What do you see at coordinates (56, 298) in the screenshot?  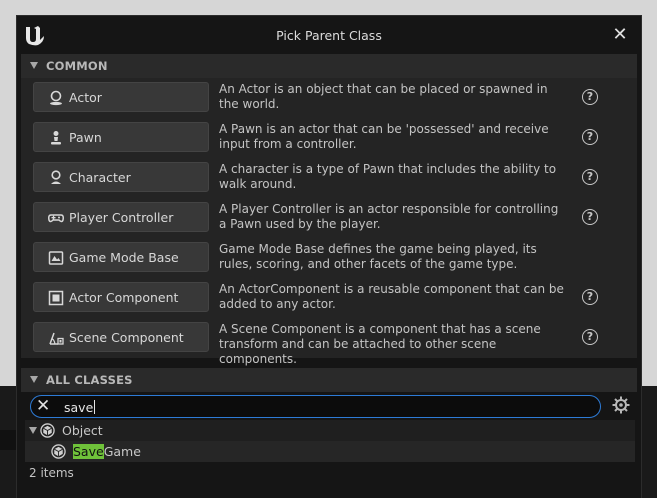 I see `actor-component-icon` at bounding box center [56, 298].